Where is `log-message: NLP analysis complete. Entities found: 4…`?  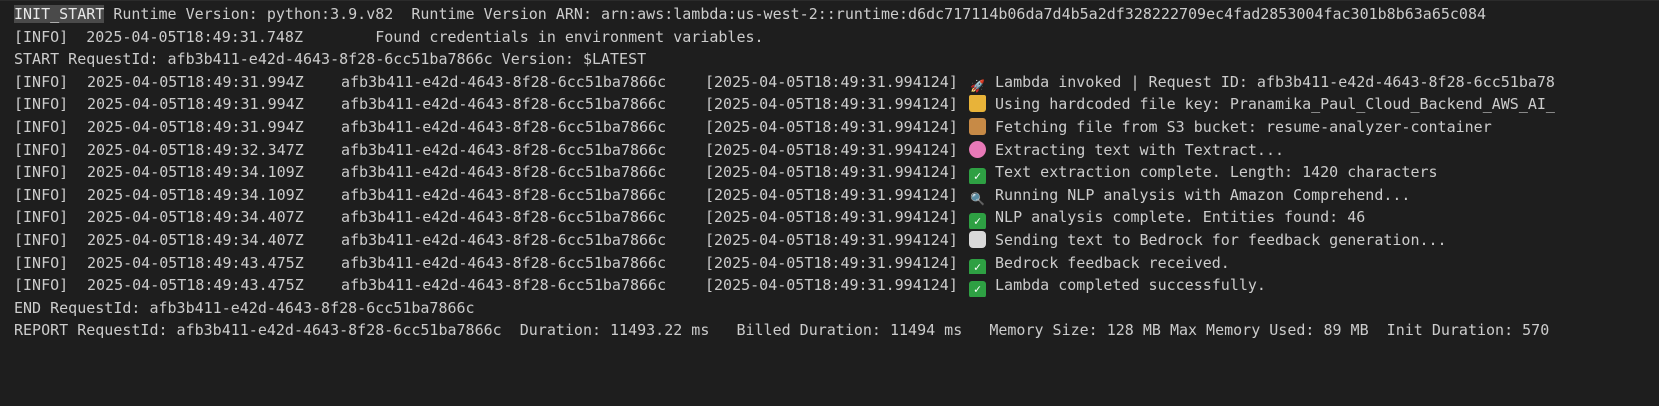
log-message: NLP analysis complete. Entities found: 4… is located at coordinates (1180, 217).